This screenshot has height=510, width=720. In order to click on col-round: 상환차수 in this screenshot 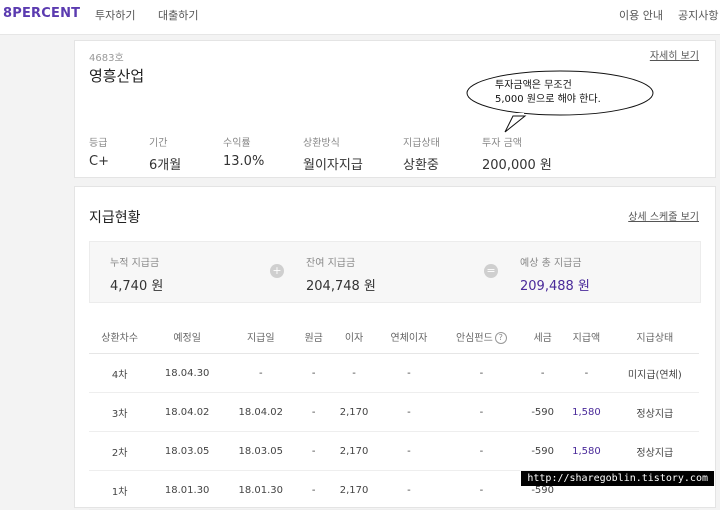, I will do `click(120, 336)`.